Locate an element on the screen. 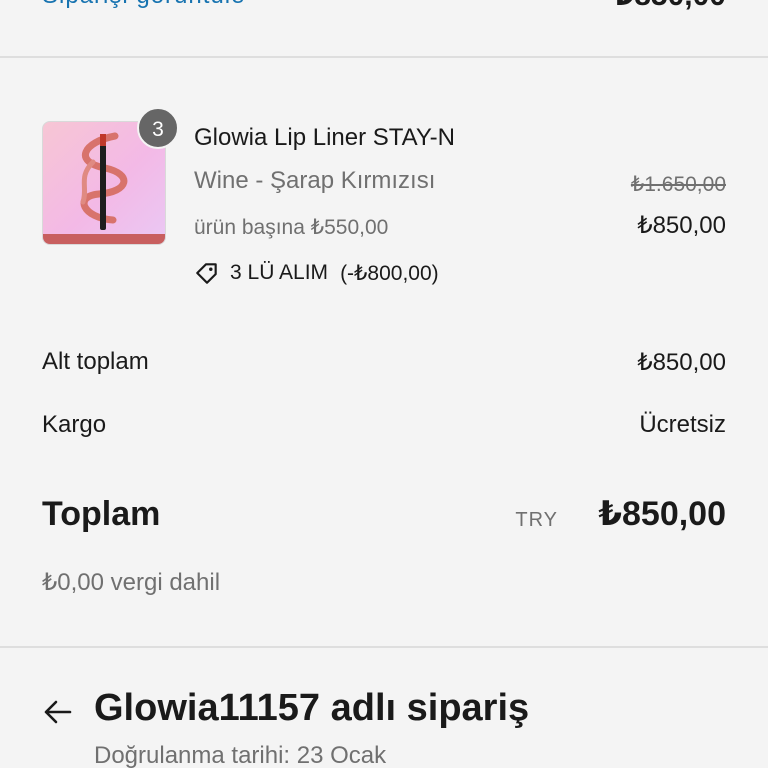 This screenshot has height=768, width=768. thumbnail-label-strip is located at coordinates (104, 239).